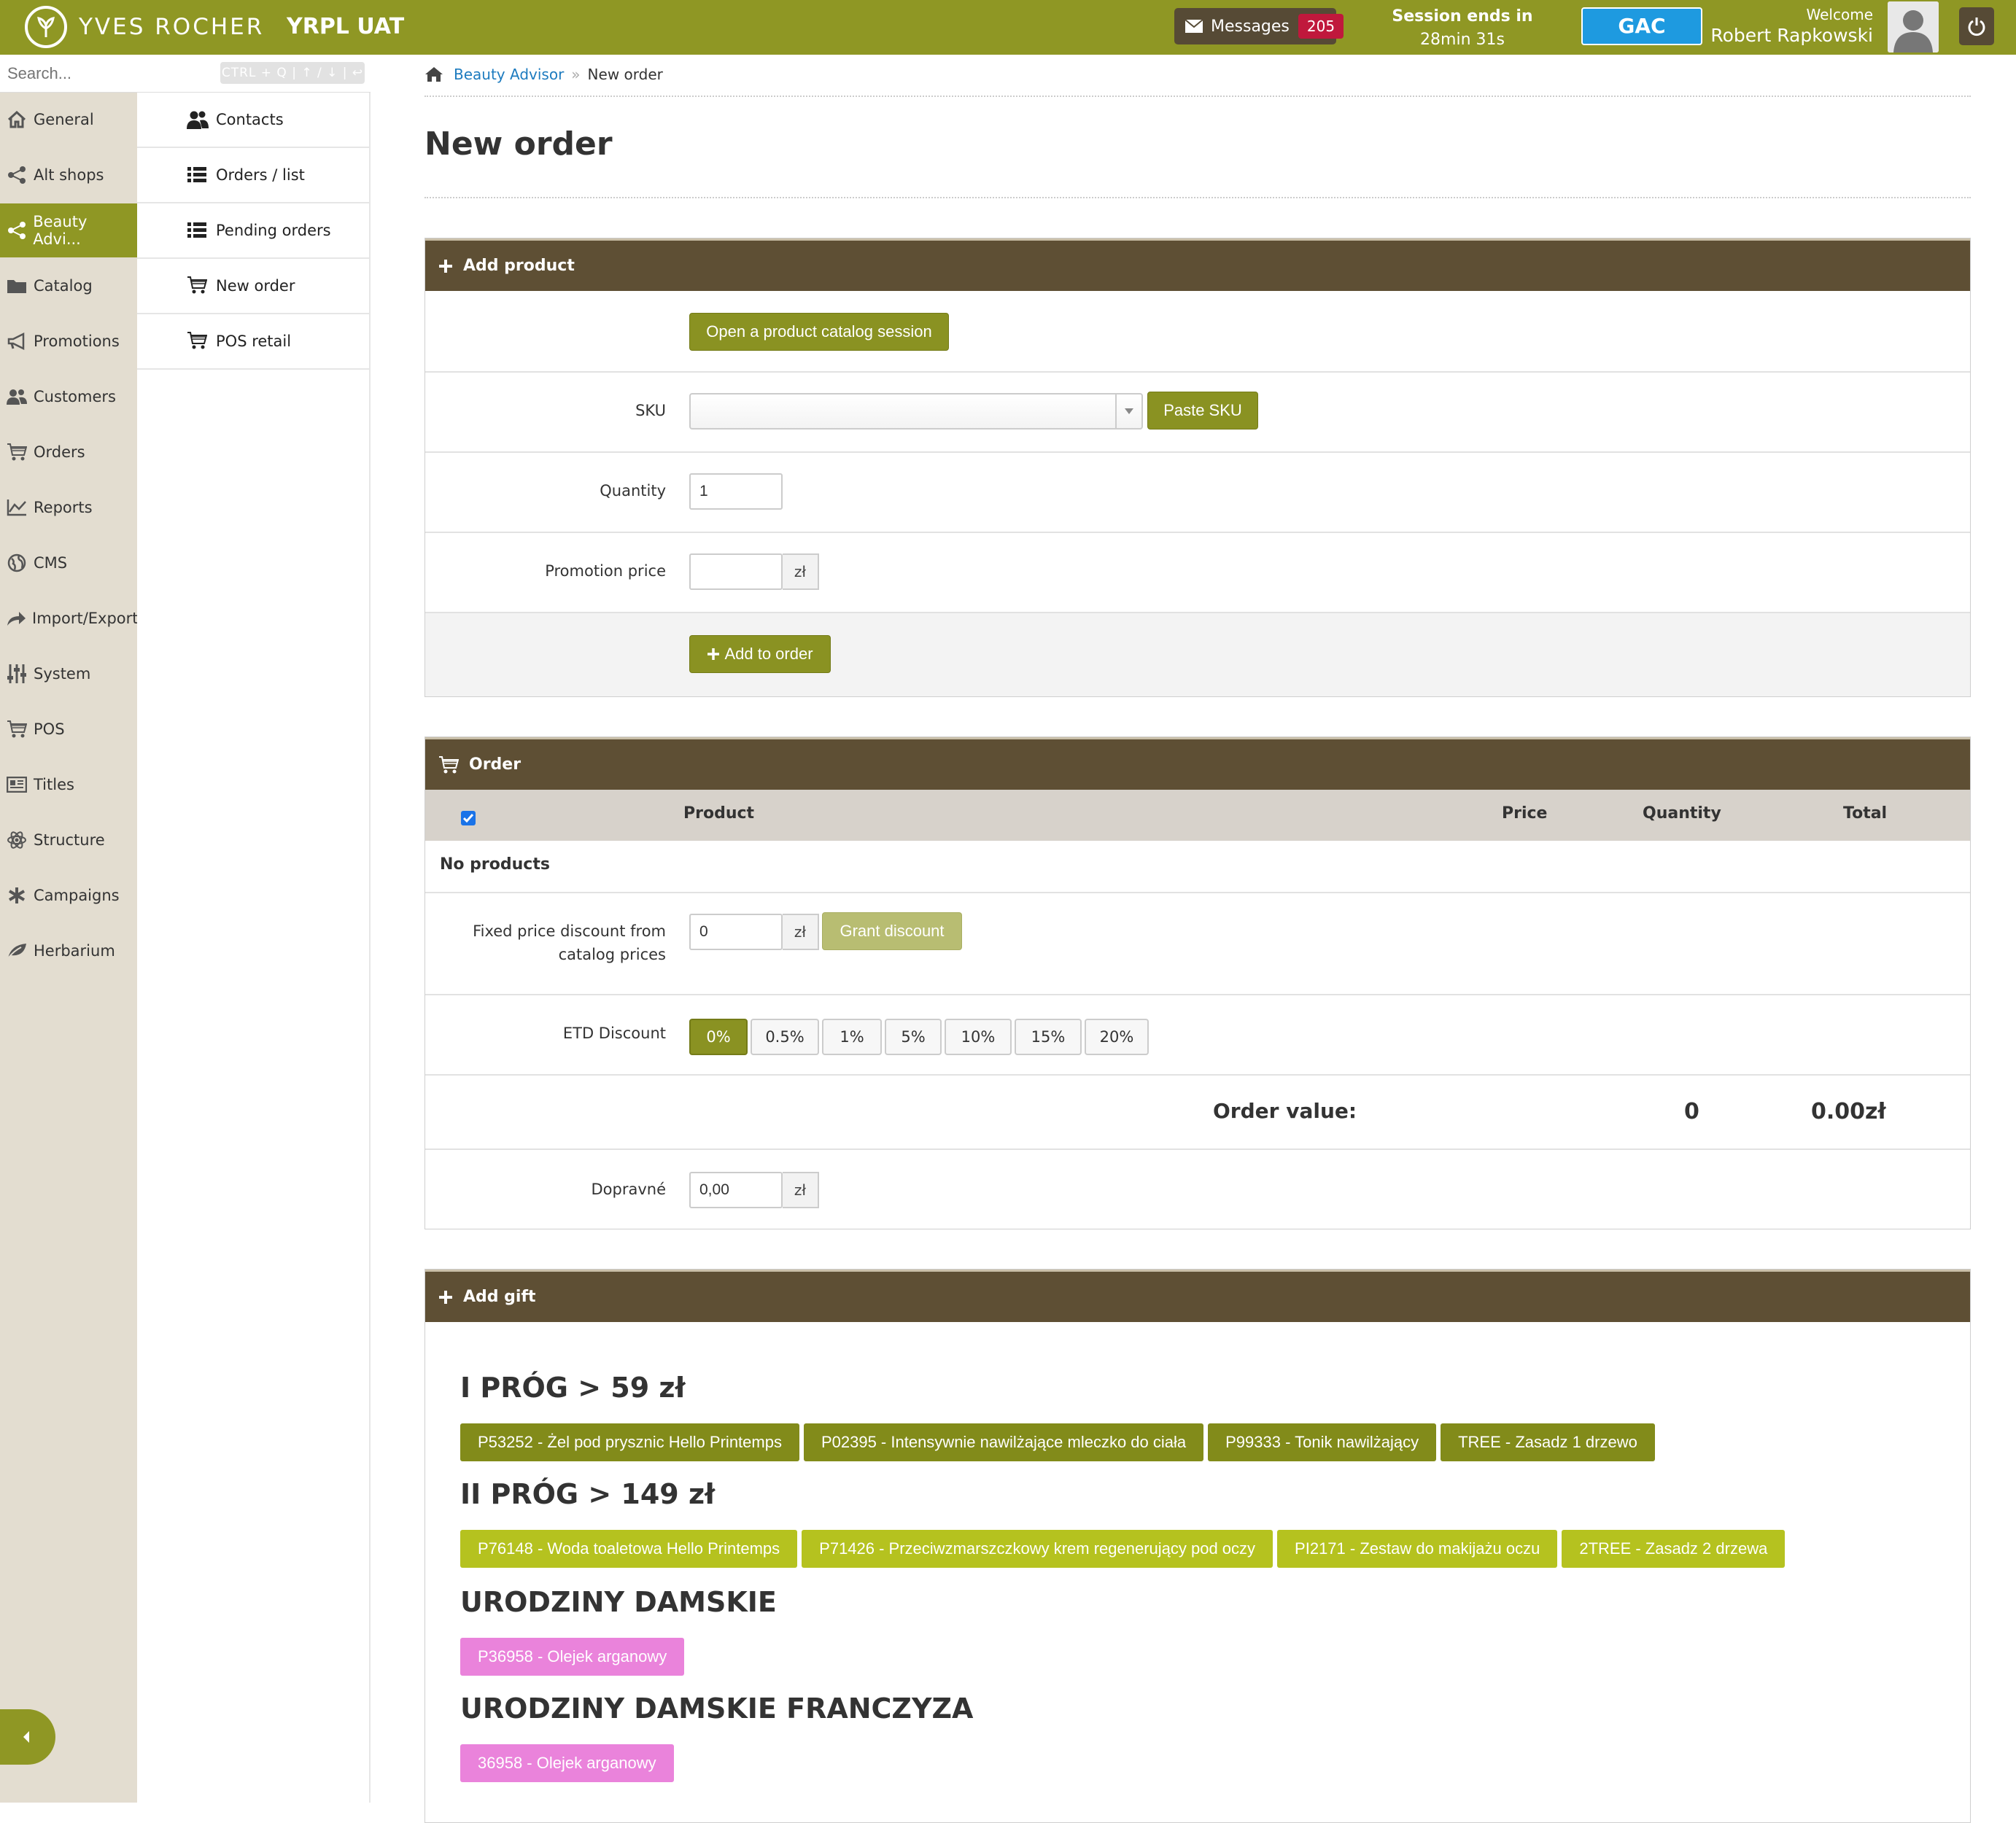 This screenshot has height=1823, width=2016. I want to click on brand-name: YVES ROCHER, so click(172, 27).